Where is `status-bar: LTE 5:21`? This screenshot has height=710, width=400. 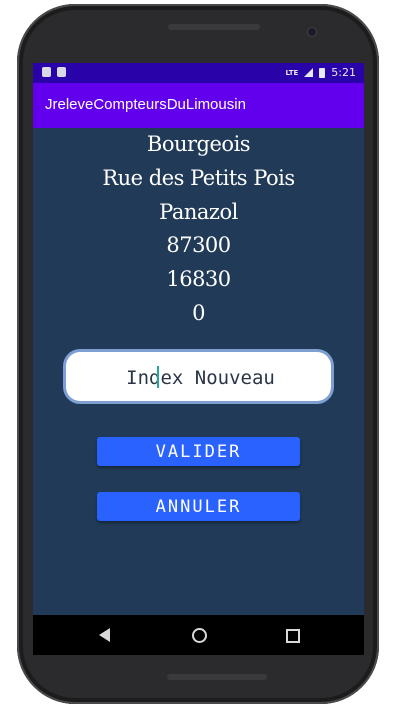
status-bar: LTE 5:21 is located at coordinates (198, 73).